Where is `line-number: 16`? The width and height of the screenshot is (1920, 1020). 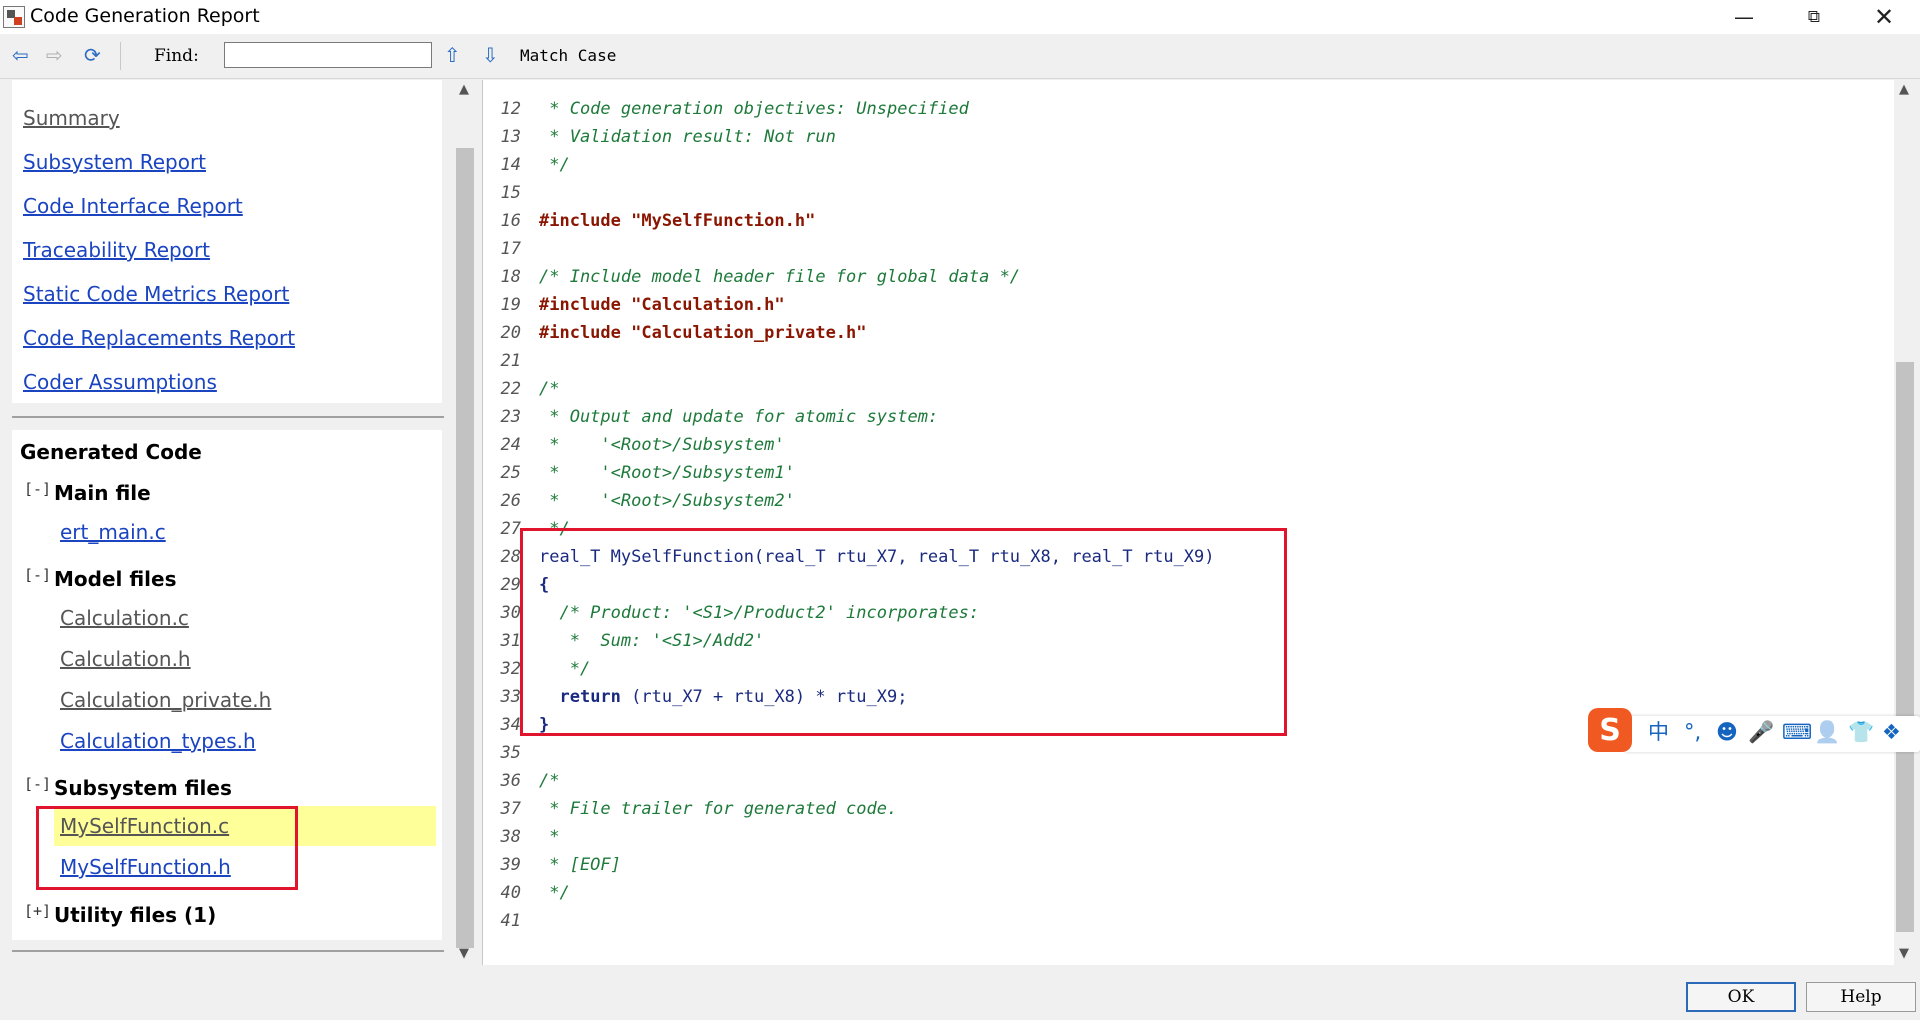
line-number: 16 is located at coordinates (510, 221).